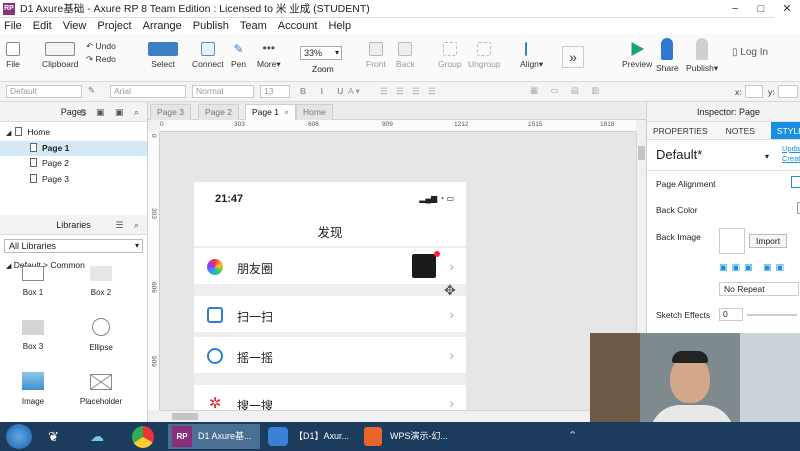 This screenshot has width=800, height=451. What do you see at coordinates (791, 148) in the screenshot?
I see `update-style-link: Update` at bounding box center [791, 148].